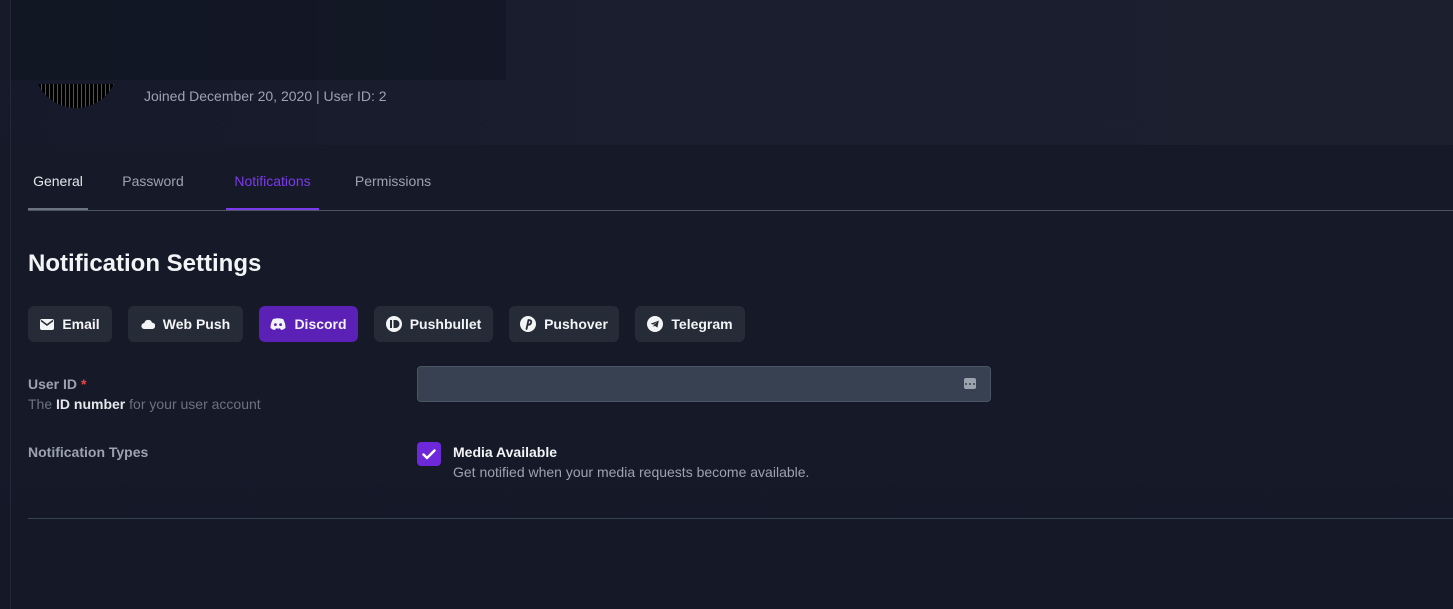 The width and height of the screenshot is (1453, 609). Describe the element at coordinates (84, 384) in the screenshot. I see `required-mark: *` at that location.